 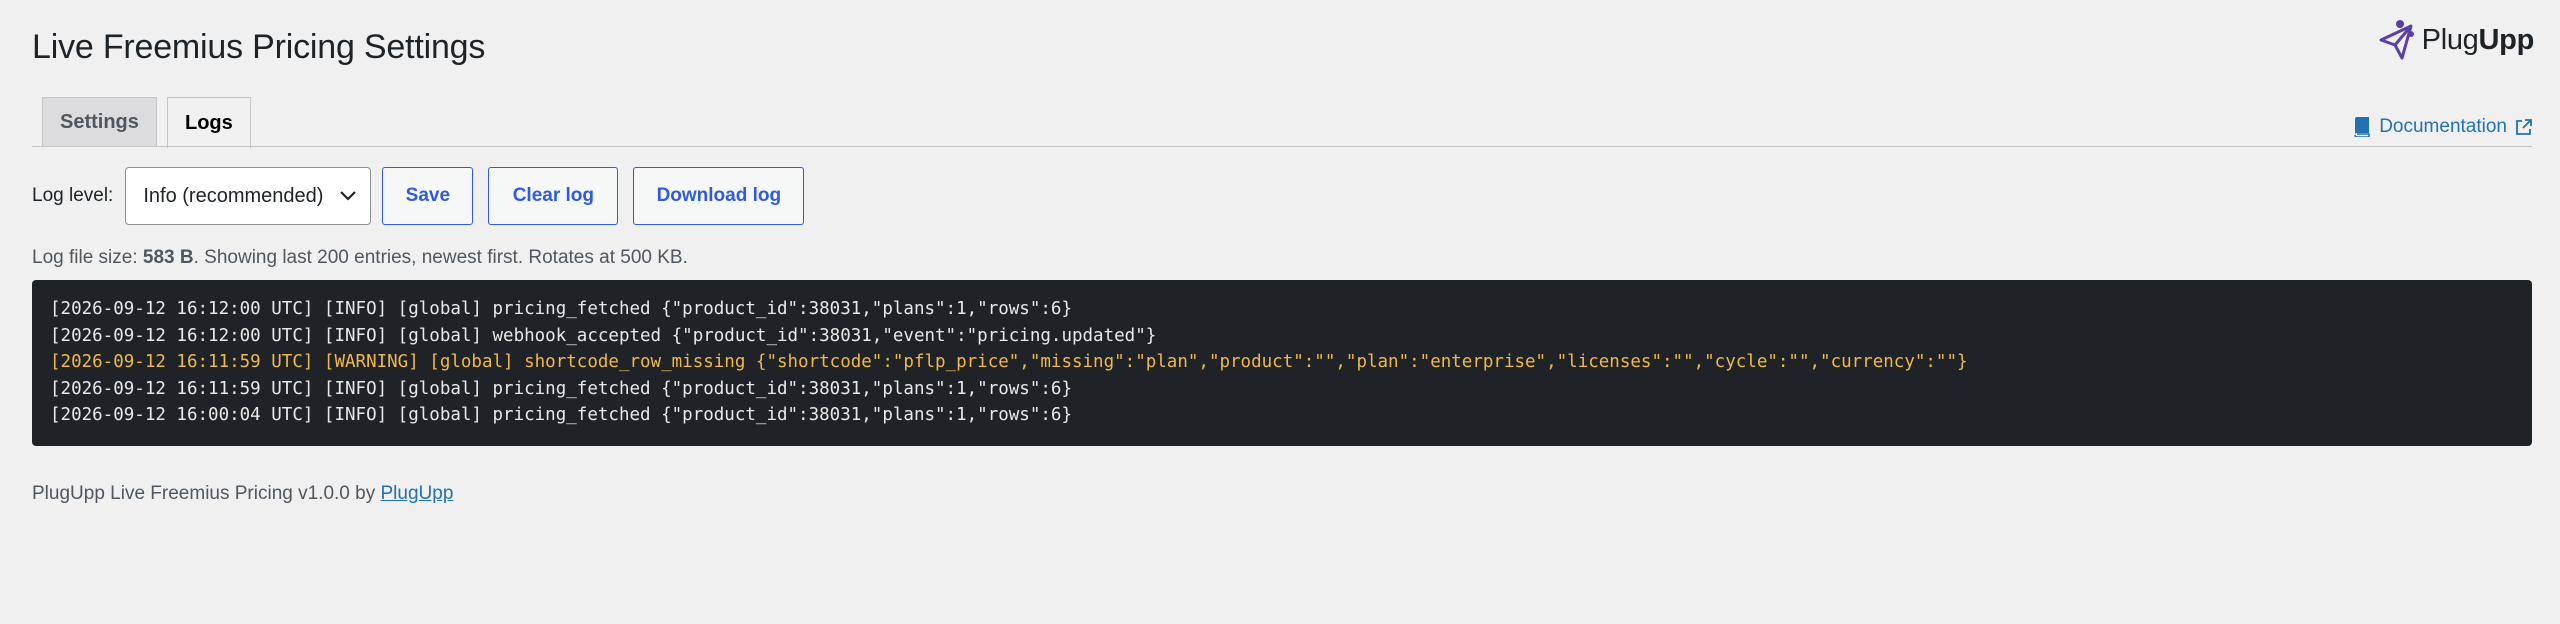 I want to click on tab-logs: Logs, so click(x=209, y=122).